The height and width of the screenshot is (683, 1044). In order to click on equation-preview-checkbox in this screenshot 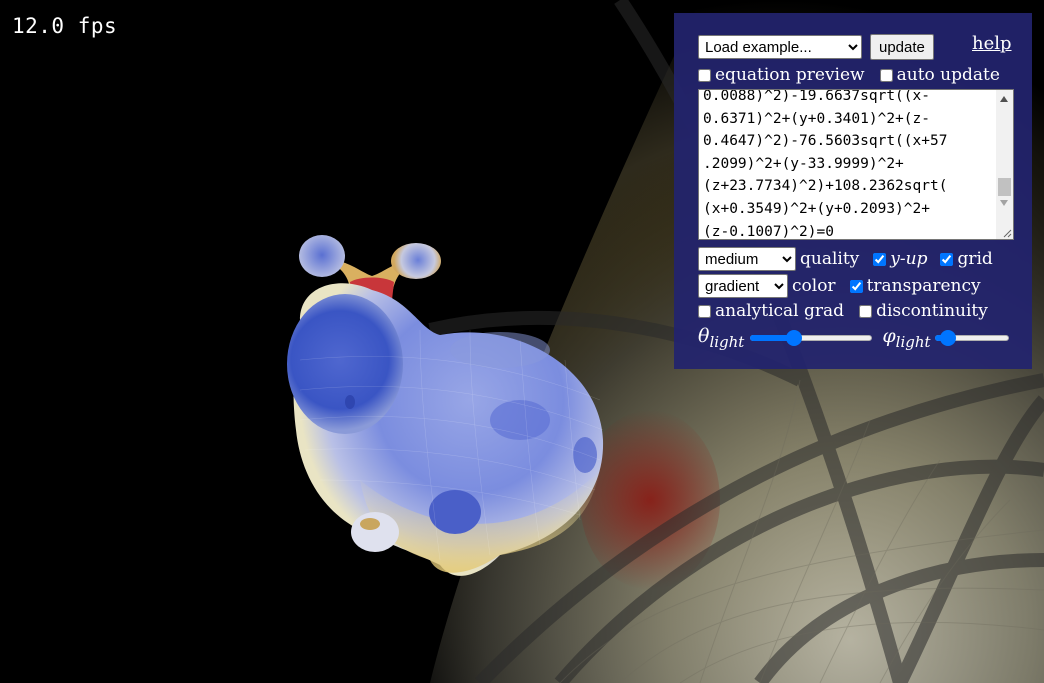, I will do `click(704, 75)`.